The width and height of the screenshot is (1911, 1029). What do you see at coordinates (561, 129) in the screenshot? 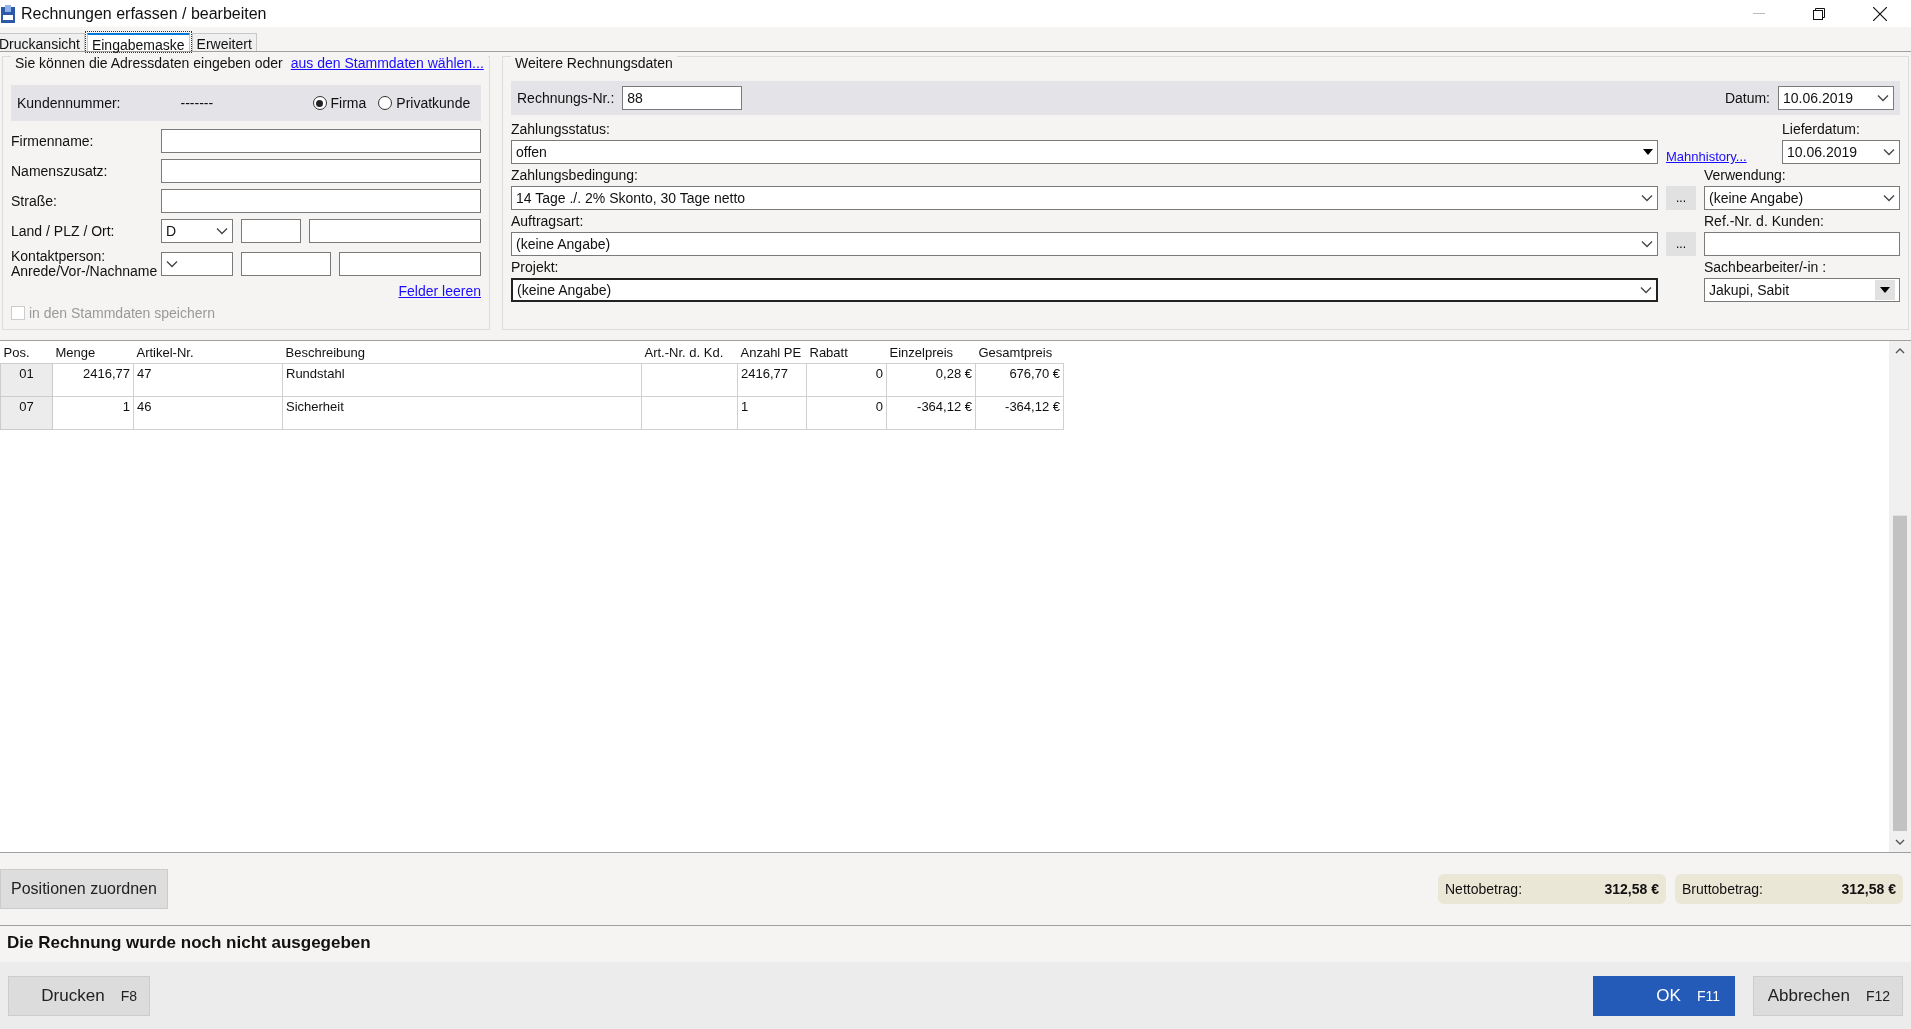
I see `field-label: Zahlungsstatus:` at bounding box center [561, 129].